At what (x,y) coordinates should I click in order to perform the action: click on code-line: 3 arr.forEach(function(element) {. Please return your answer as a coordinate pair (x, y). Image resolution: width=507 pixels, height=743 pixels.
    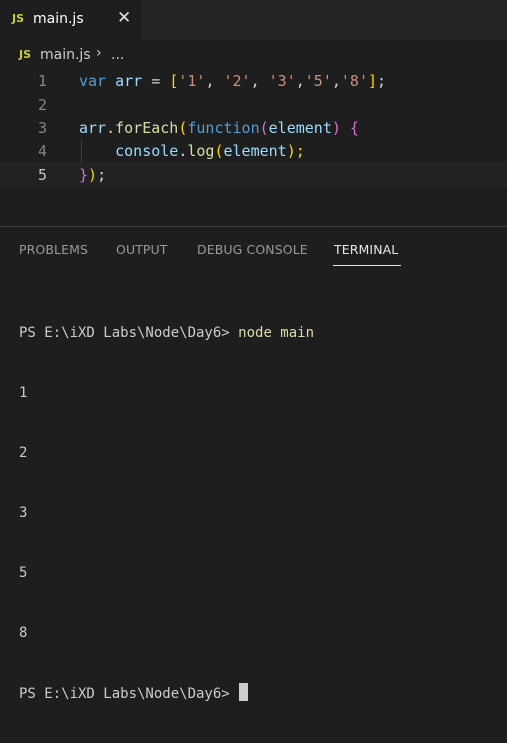
    Looking at the image, I should click on (253, 128).